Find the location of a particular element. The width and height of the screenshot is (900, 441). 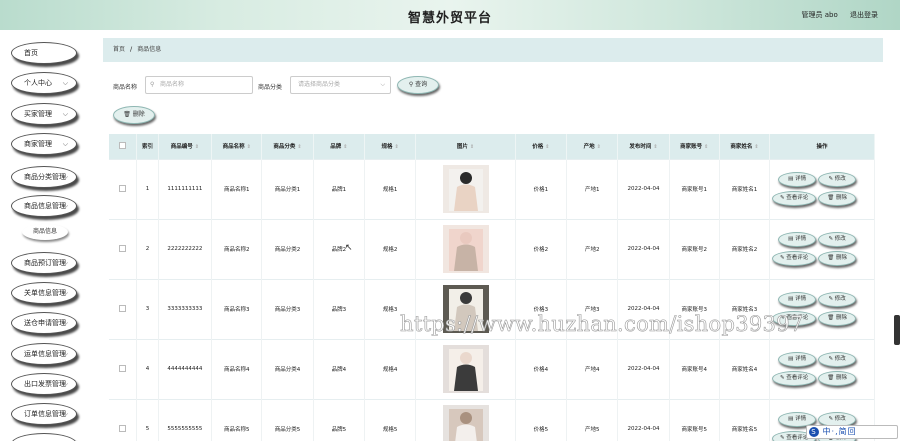

select-all-cell is located at coordinates (123, 146).